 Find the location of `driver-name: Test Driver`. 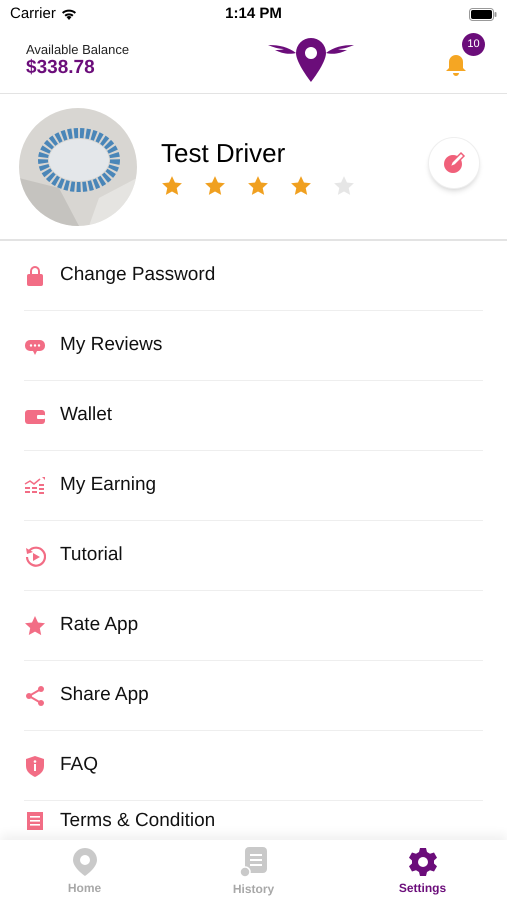

driver-name: Test Driver is located at coordinates (223, 153).